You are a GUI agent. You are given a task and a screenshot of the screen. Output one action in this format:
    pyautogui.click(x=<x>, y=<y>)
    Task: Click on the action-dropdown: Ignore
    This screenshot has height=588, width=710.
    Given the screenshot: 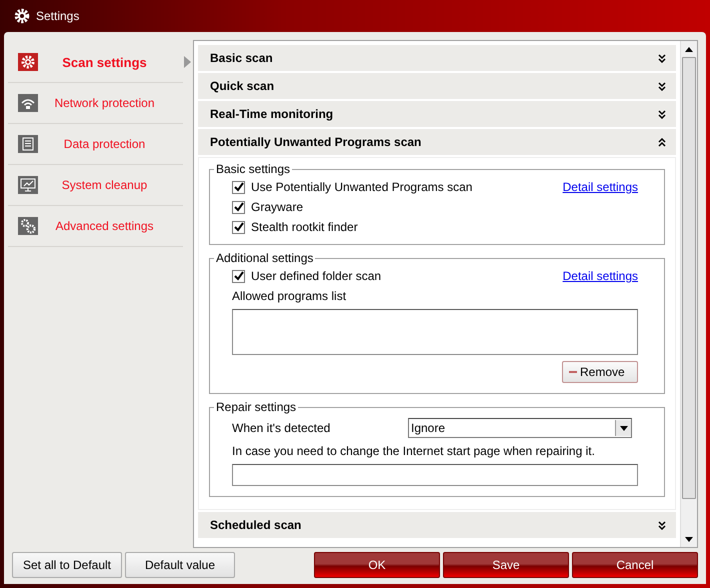 What is the action you would take?
    pyautogui.click(x=520, y=428)
    